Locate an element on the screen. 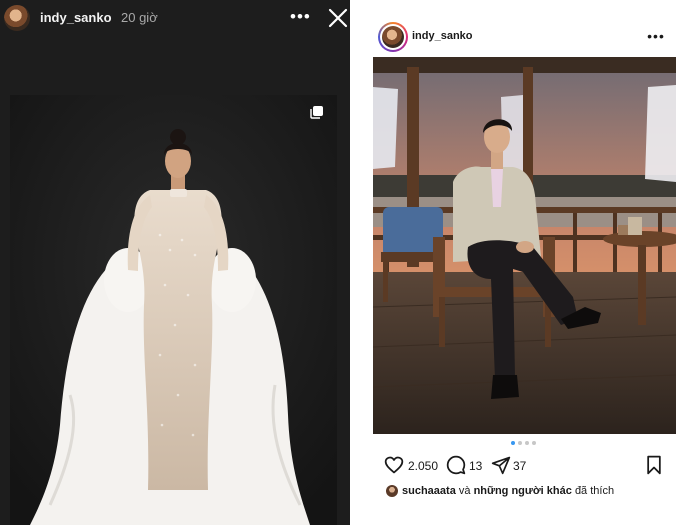 The height and width of the screenshot is (525, 700). carousel-indicator is located at coordinates (526, 444).